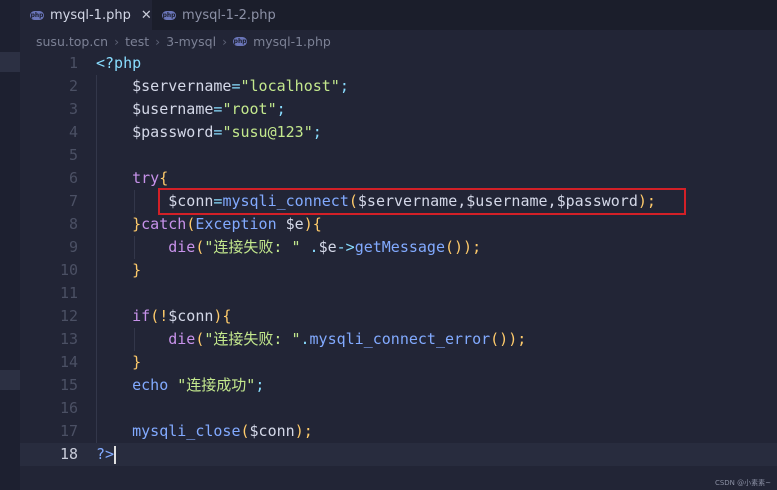 The width and height of the screenshot is (777, 490). Describe the element at coordinates (73, 247) in the screenshot. I see `line-number: 9` at that location.